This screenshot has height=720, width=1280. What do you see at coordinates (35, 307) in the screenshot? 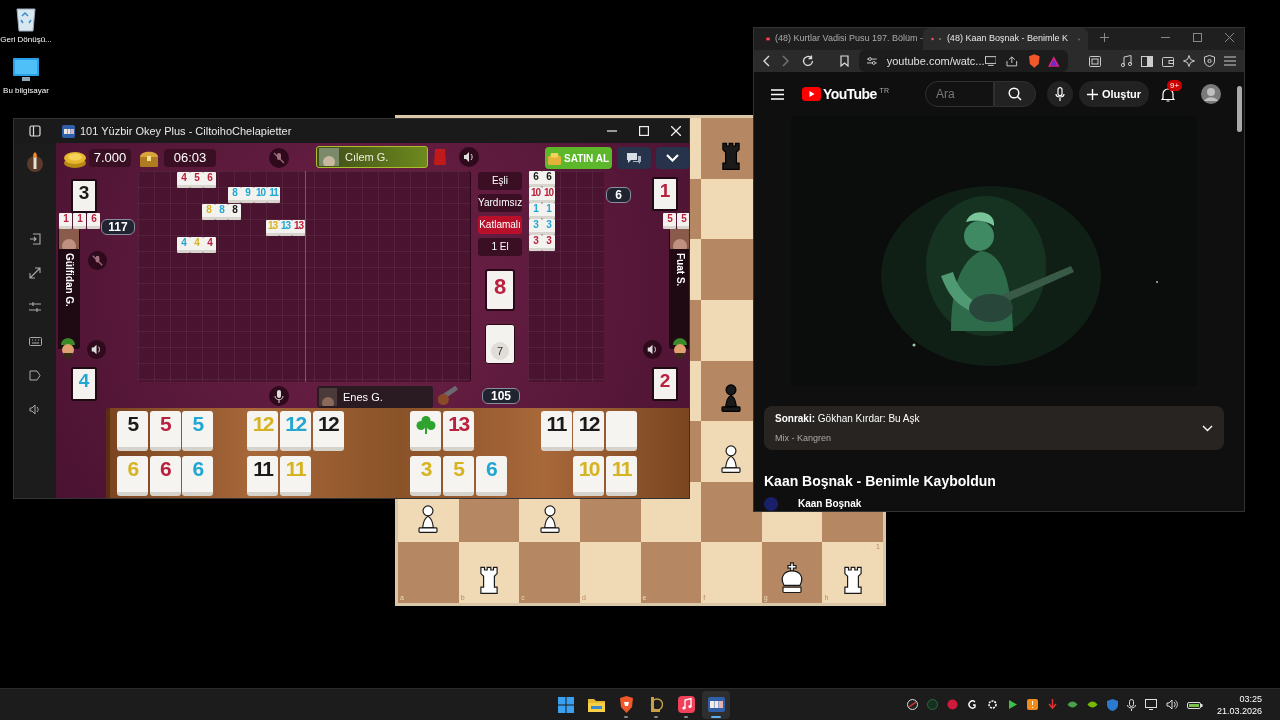
I see `sliders-icon` at bounding box center [35, 307].